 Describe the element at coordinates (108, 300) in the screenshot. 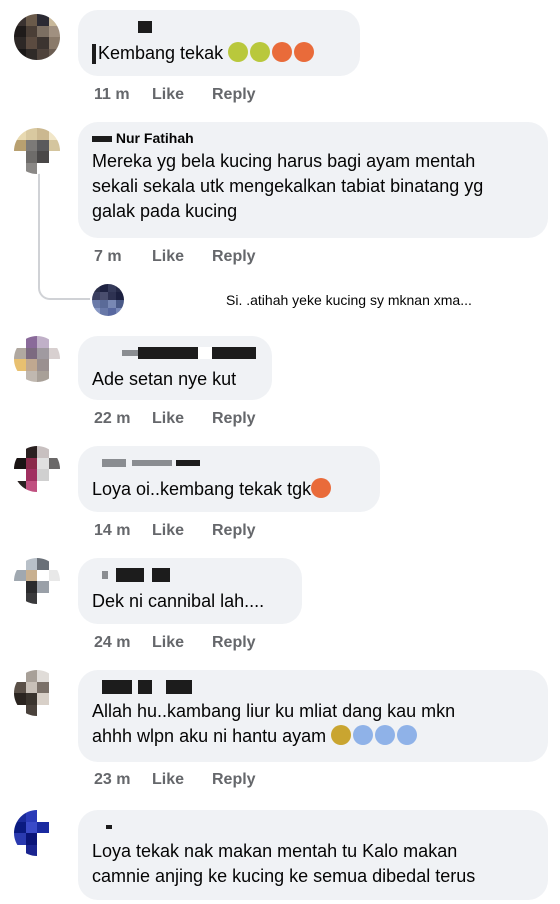

I see `reply-avatar` at that location.